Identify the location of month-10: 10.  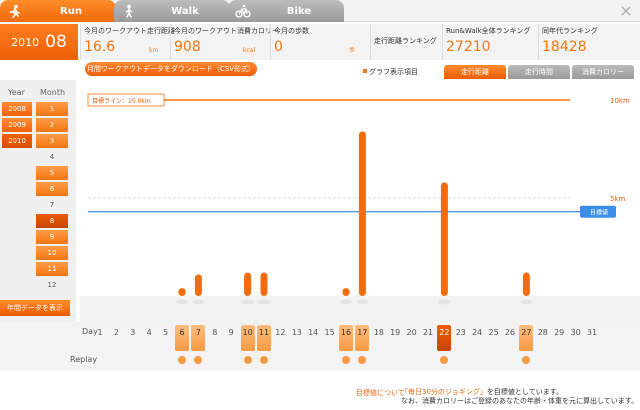
(52, 253).